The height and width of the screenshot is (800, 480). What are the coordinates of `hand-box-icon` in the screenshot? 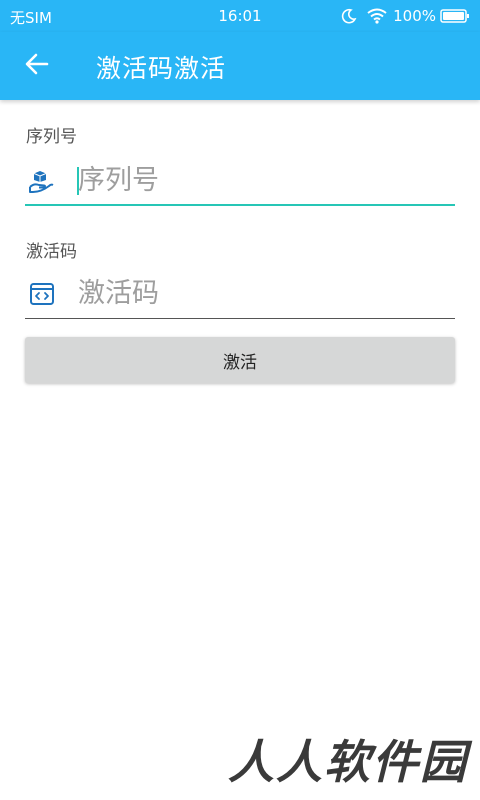 It's located at (42, 181).